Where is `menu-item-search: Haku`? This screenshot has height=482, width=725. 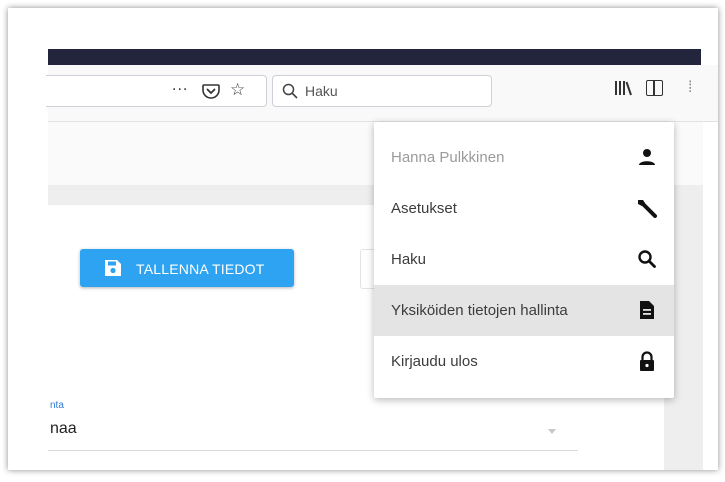 menu-item-search: Haku is located at coordinates (524, 259).